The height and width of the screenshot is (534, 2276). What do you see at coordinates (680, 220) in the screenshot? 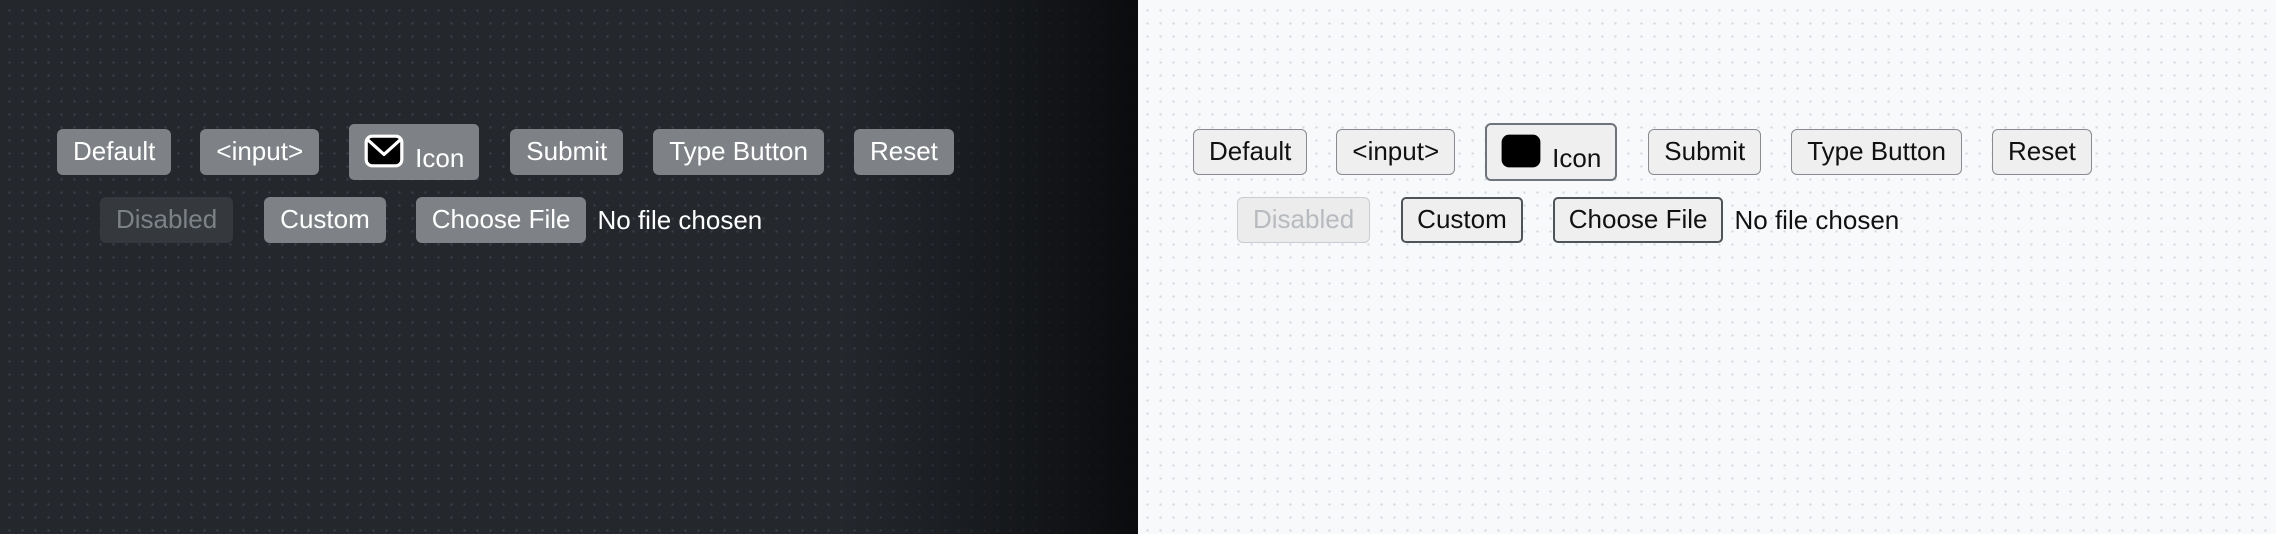
I see `file-status-text-dark: No file chosen` at bounding box center [680, 220].